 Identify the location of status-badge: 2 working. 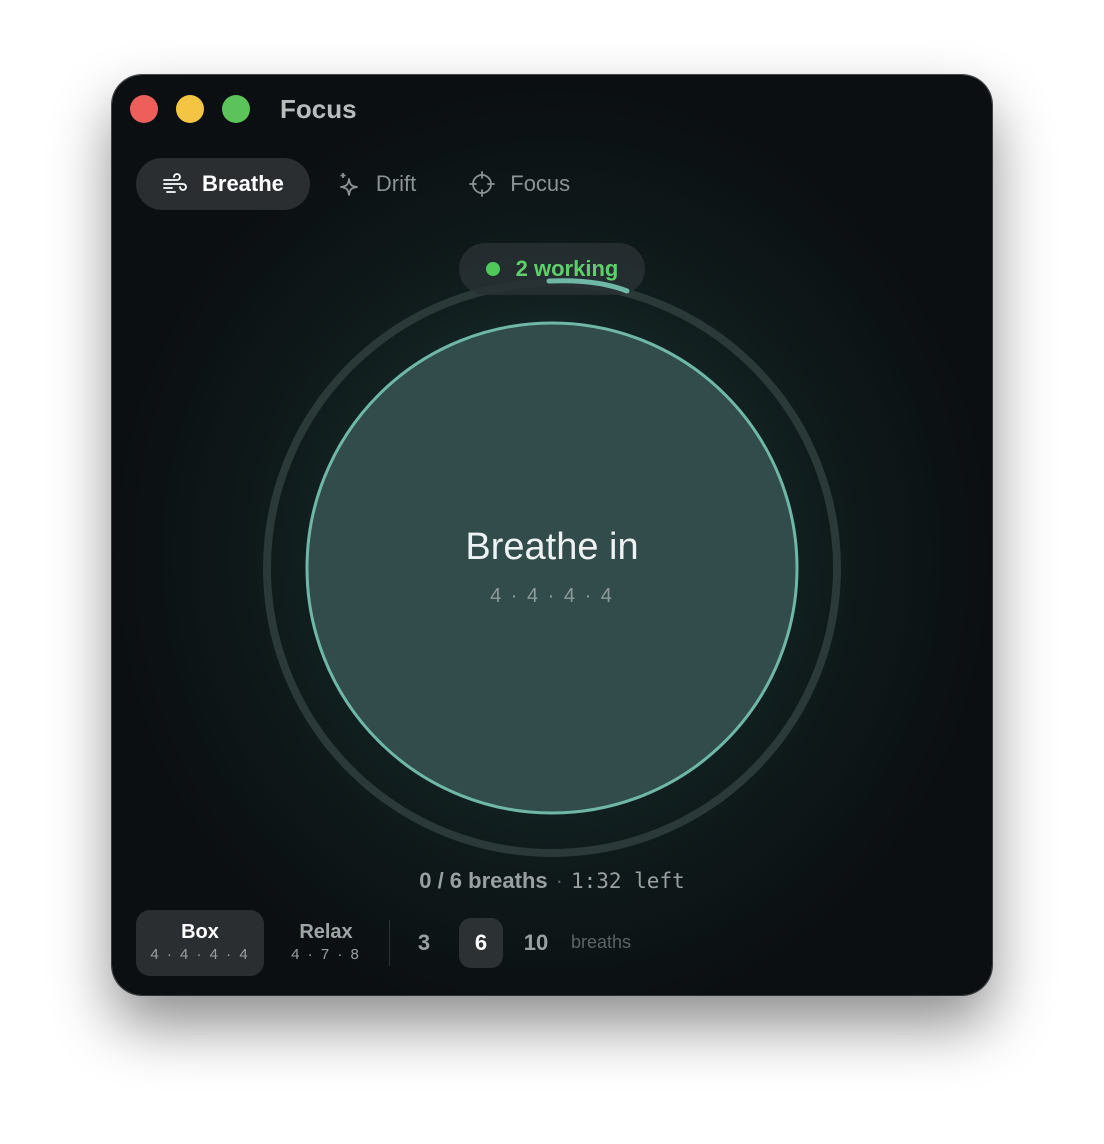
(552, 269).